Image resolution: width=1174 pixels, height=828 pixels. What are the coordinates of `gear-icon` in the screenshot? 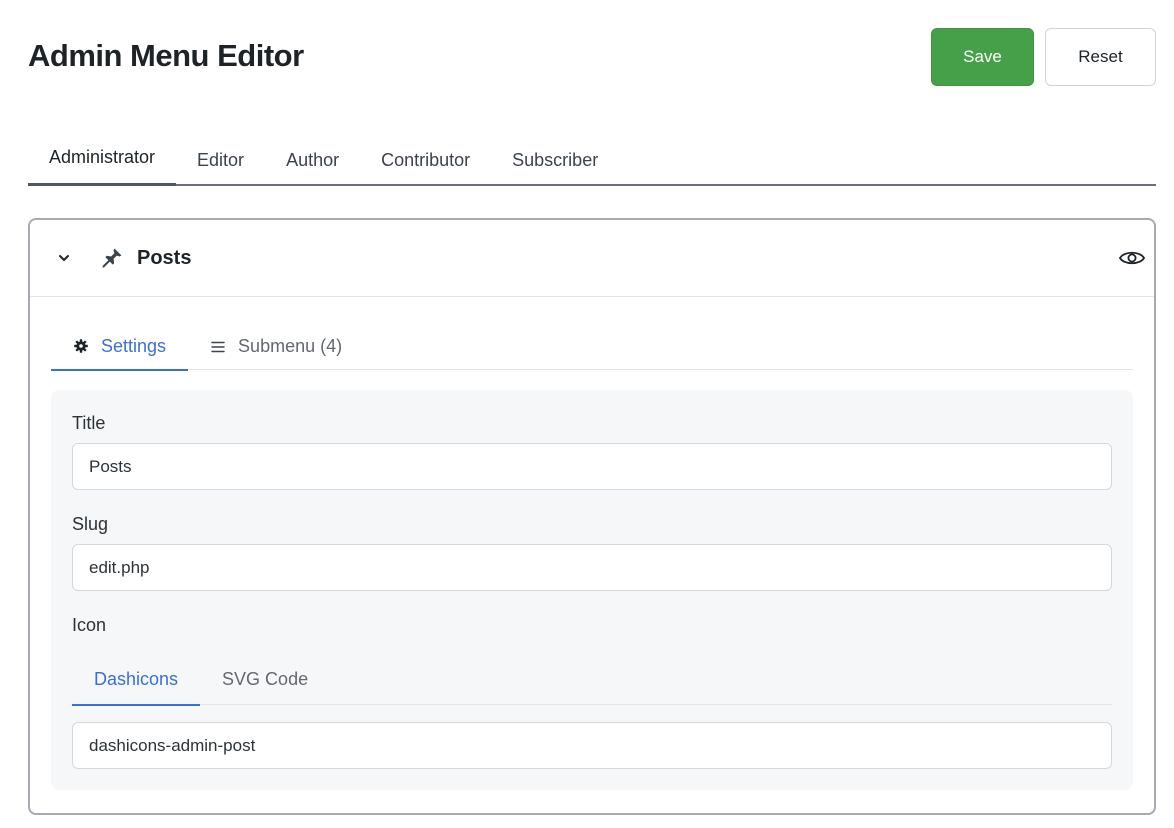 It's located at (81, 346).